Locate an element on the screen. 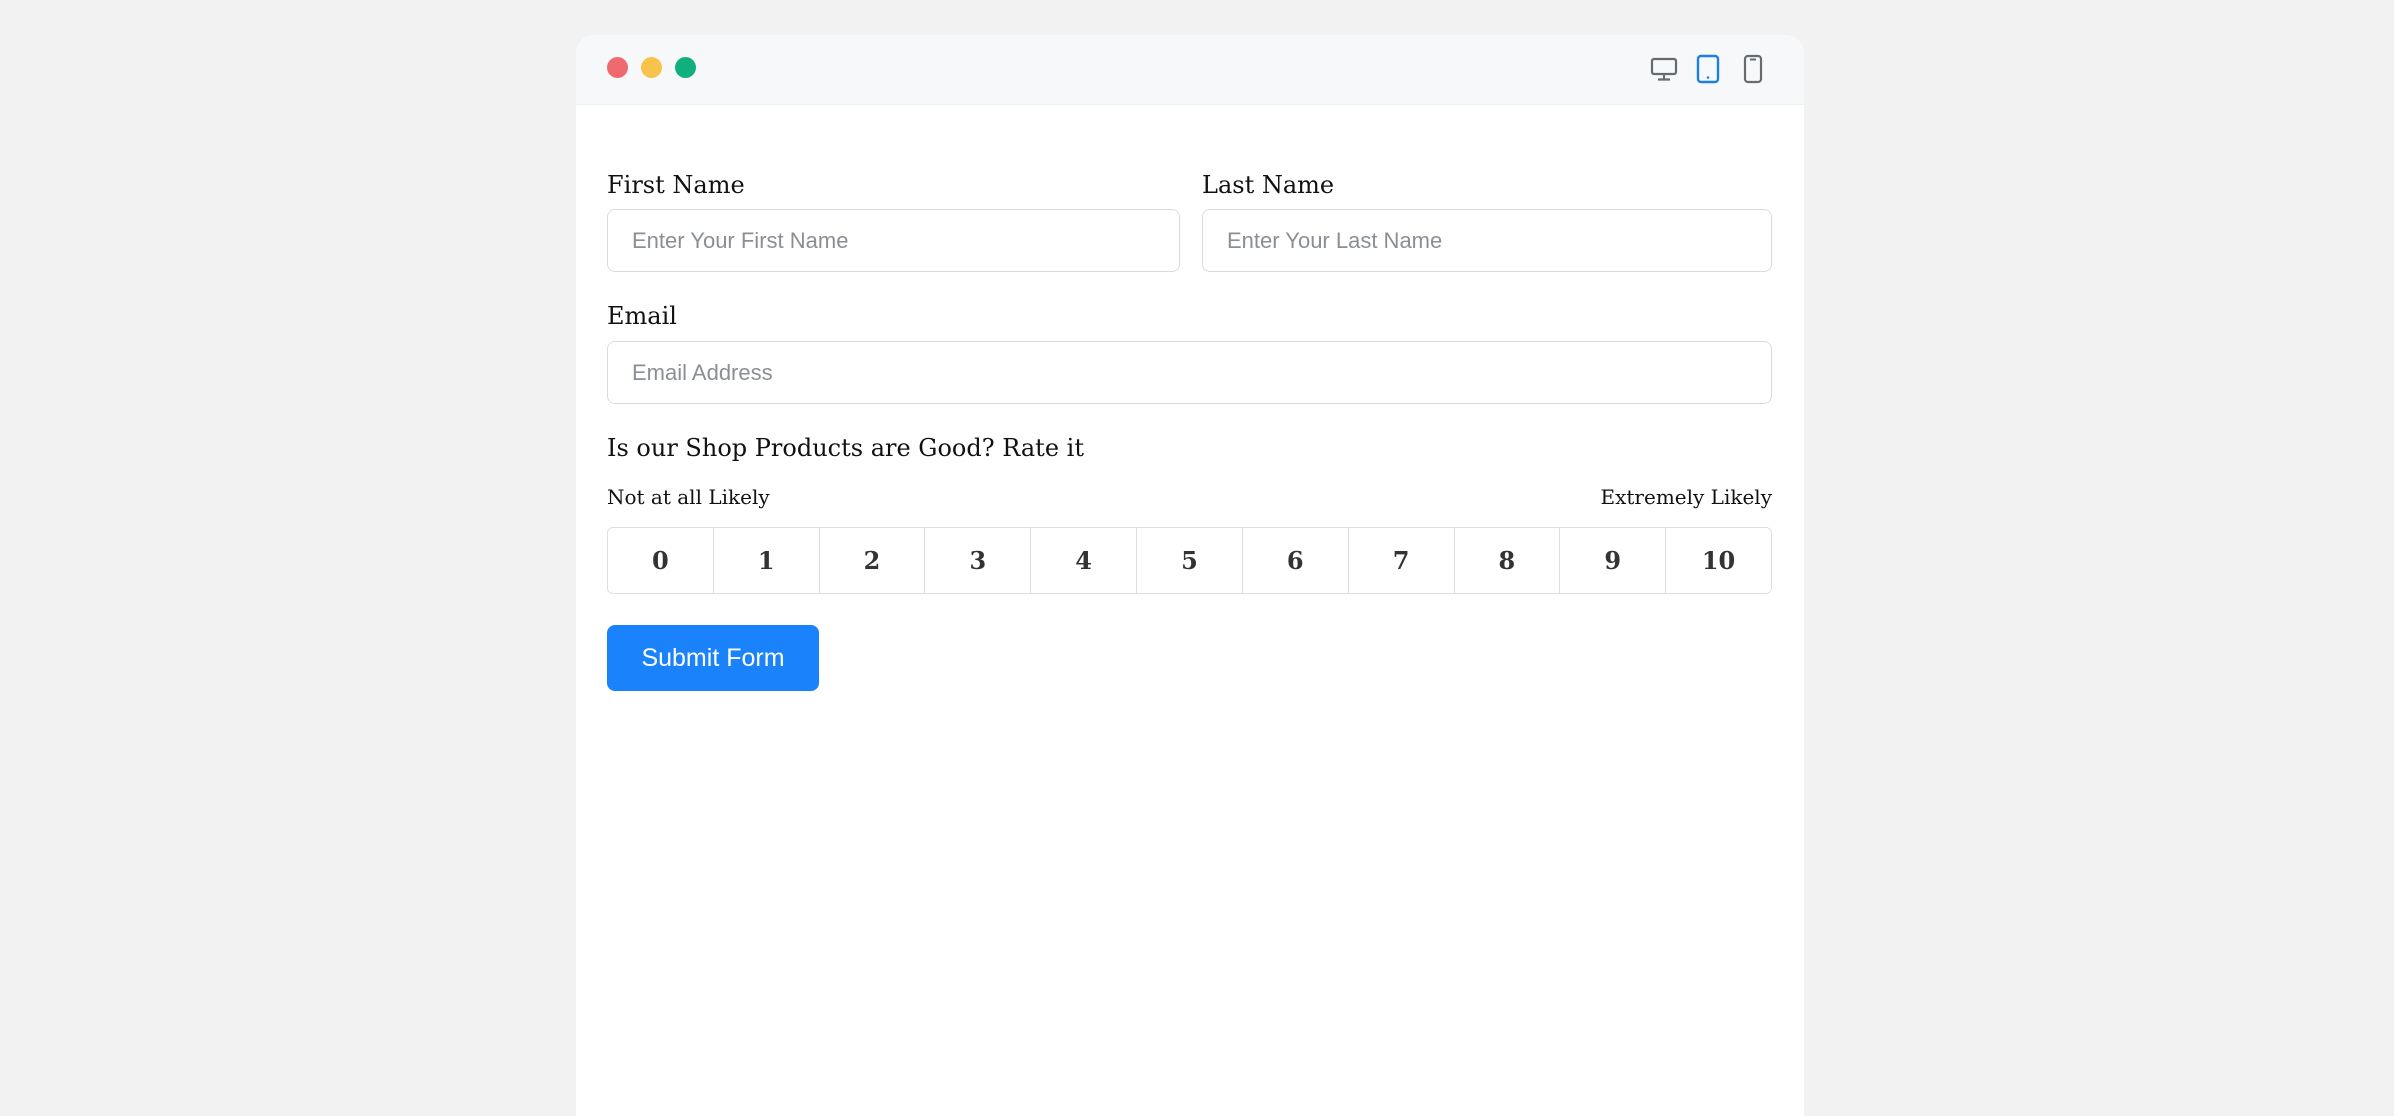 This screenshot has height=1116, width=2394. rating-option-4: 4 is located at coordinates (1084, 560).